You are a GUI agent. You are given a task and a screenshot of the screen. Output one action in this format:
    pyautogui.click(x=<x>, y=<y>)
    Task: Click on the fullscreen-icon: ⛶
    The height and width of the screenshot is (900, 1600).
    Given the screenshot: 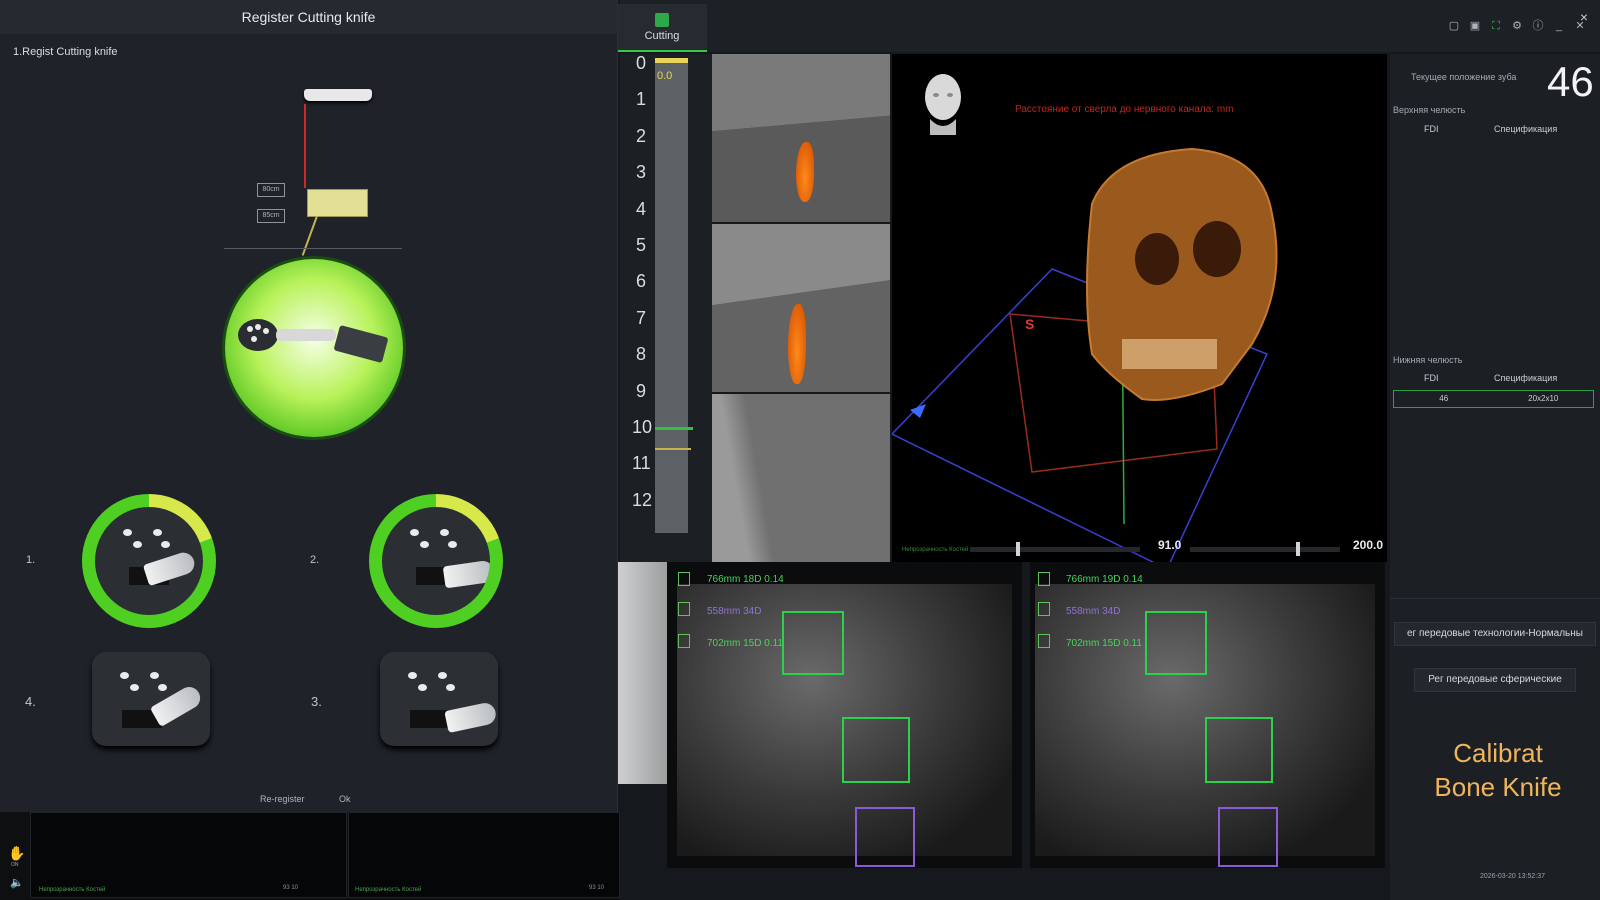 What is the action you would take?
    pyautogui.click(x=1496, y=26)
    